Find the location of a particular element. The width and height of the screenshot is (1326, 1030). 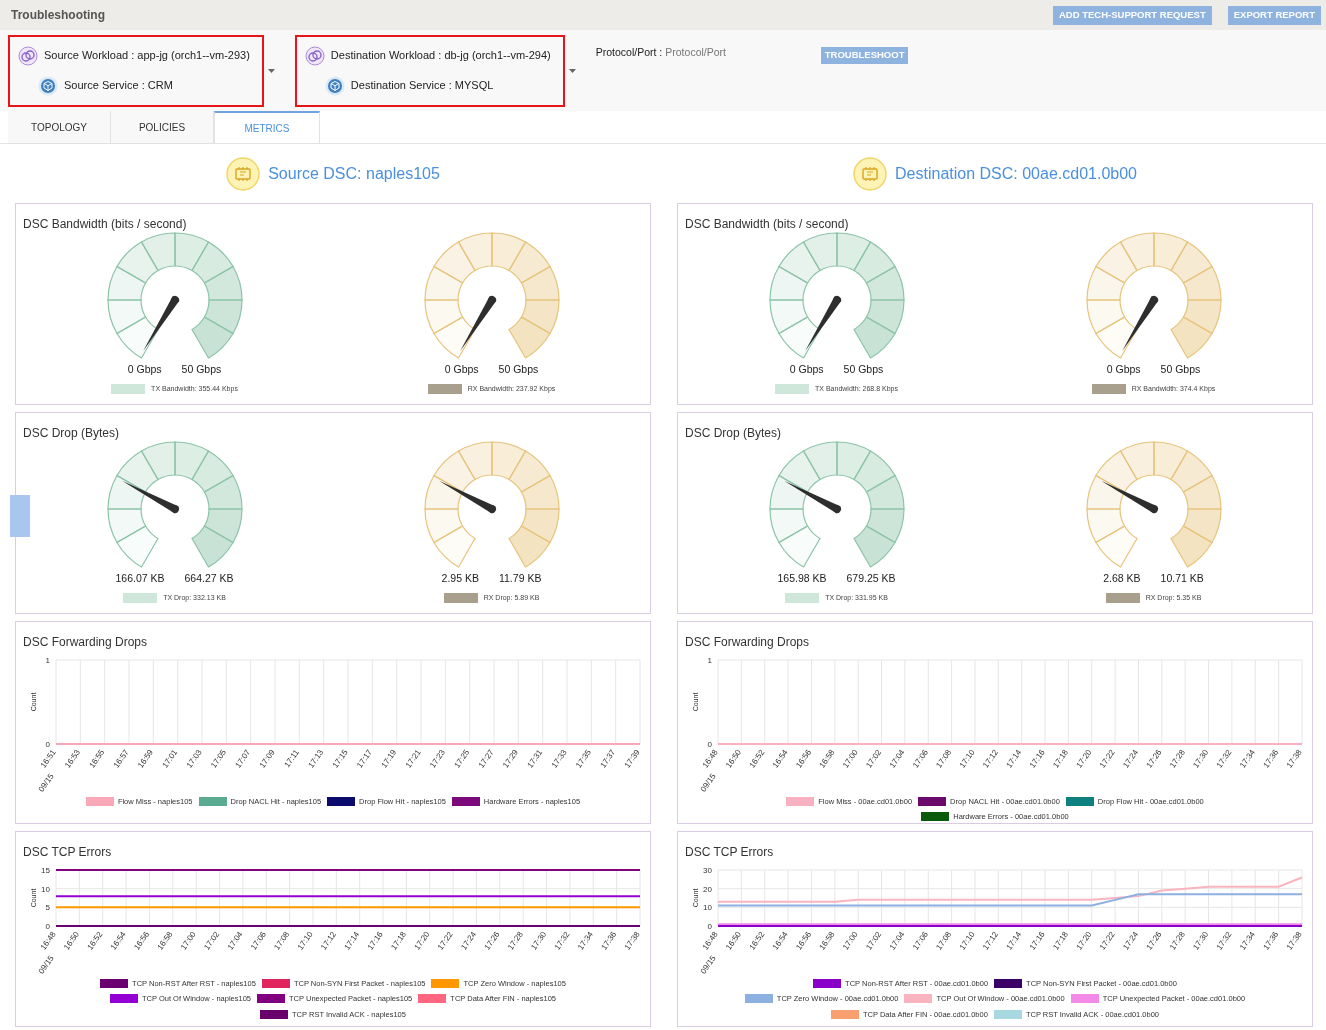

workload-label: Source Workload : app-jg (orch1--vm-293) is located at coordinates (147, 56).